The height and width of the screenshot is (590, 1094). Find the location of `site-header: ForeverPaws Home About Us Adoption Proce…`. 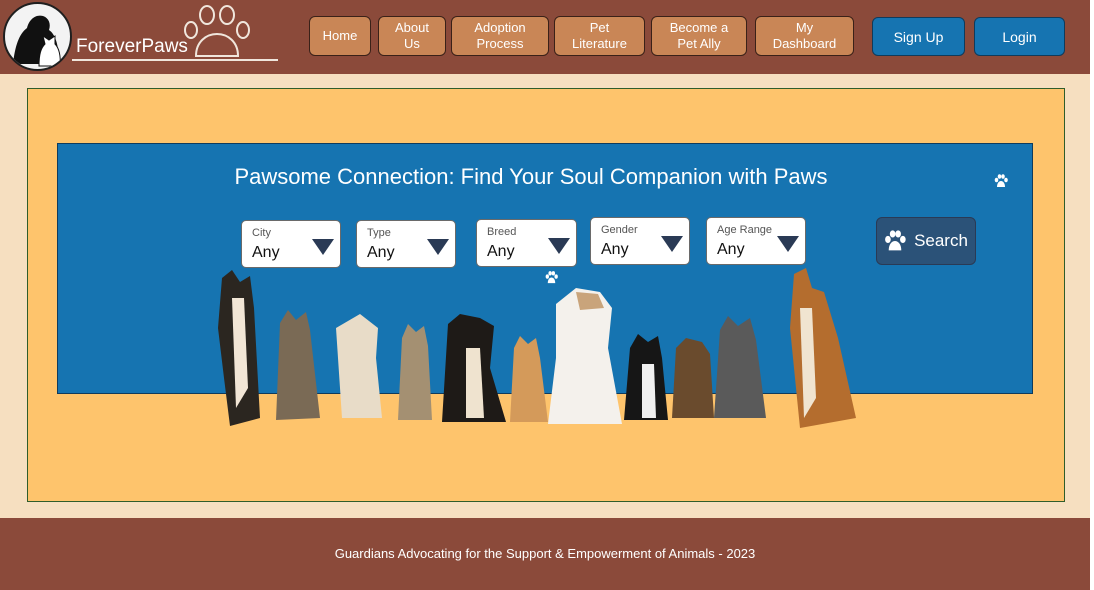

site-header: ForeverPaws Home About Us Adoption Proce… is located at coordinates (545, 37).